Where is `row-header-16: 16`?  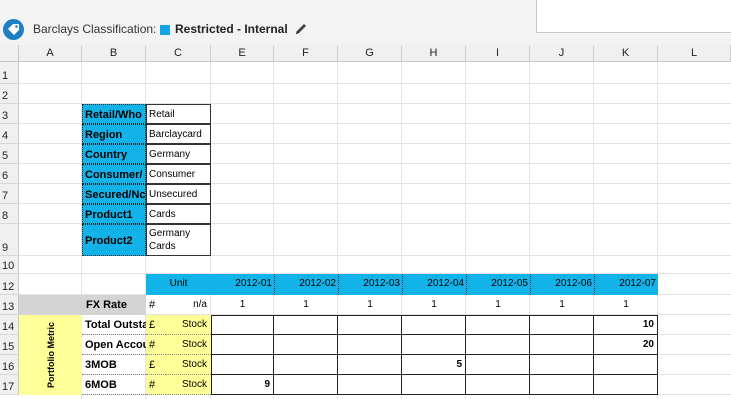
row-header-16: 16 is located at coordinates (9, 365).